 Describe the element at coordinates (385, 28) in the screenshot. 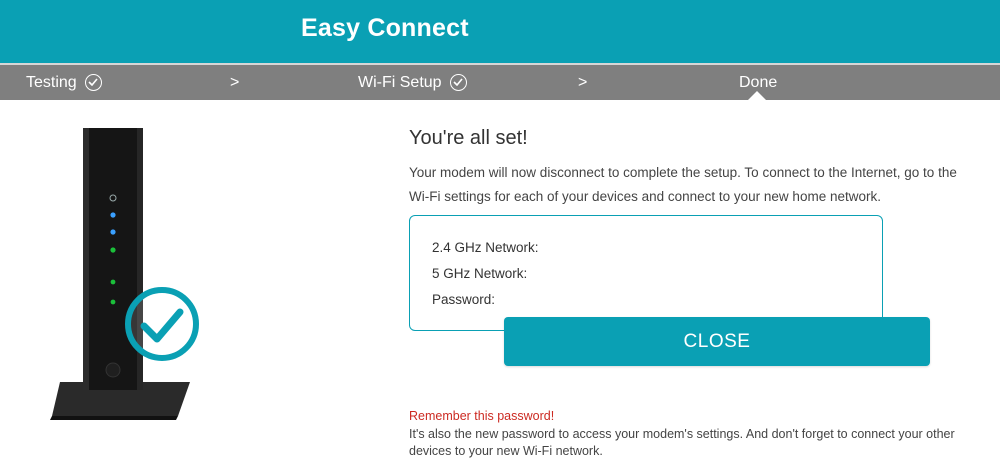

I see `app-title: Easy Connect` at that location.